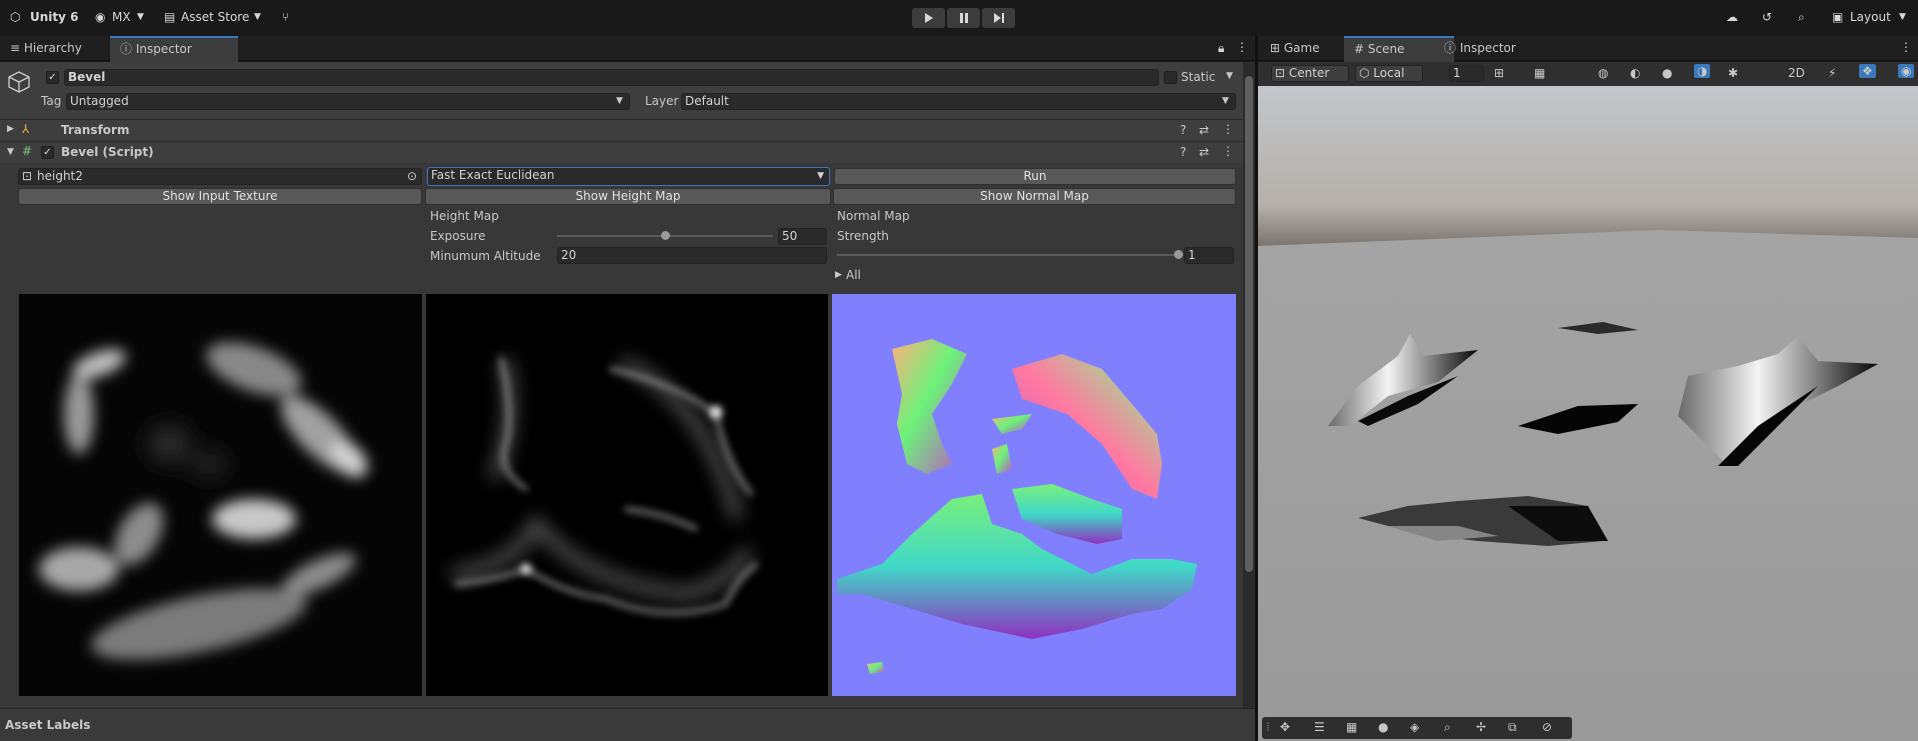  What do you see at coordinates (1870, 17) in the screenshot?
I see `layout-dropdown: Layout` at bounding box center [1870, 17].